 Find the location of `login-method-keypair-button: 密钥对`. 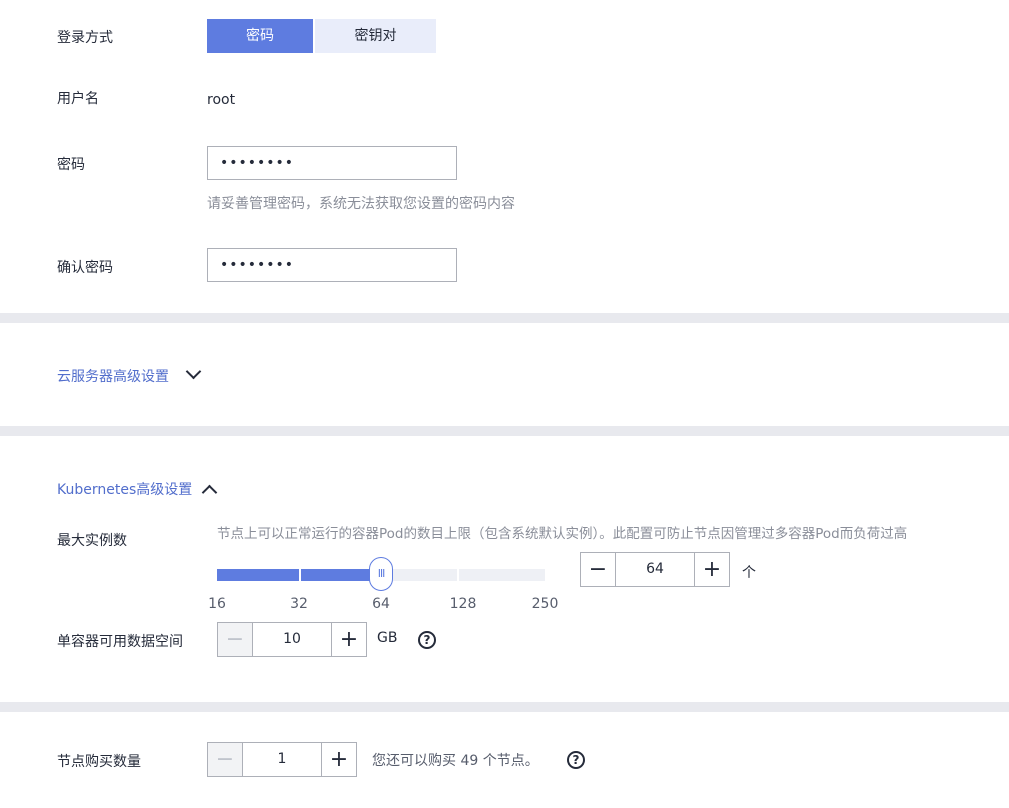

login-method-keypair-button: 密钥对 is located at coordinates (375, 36).